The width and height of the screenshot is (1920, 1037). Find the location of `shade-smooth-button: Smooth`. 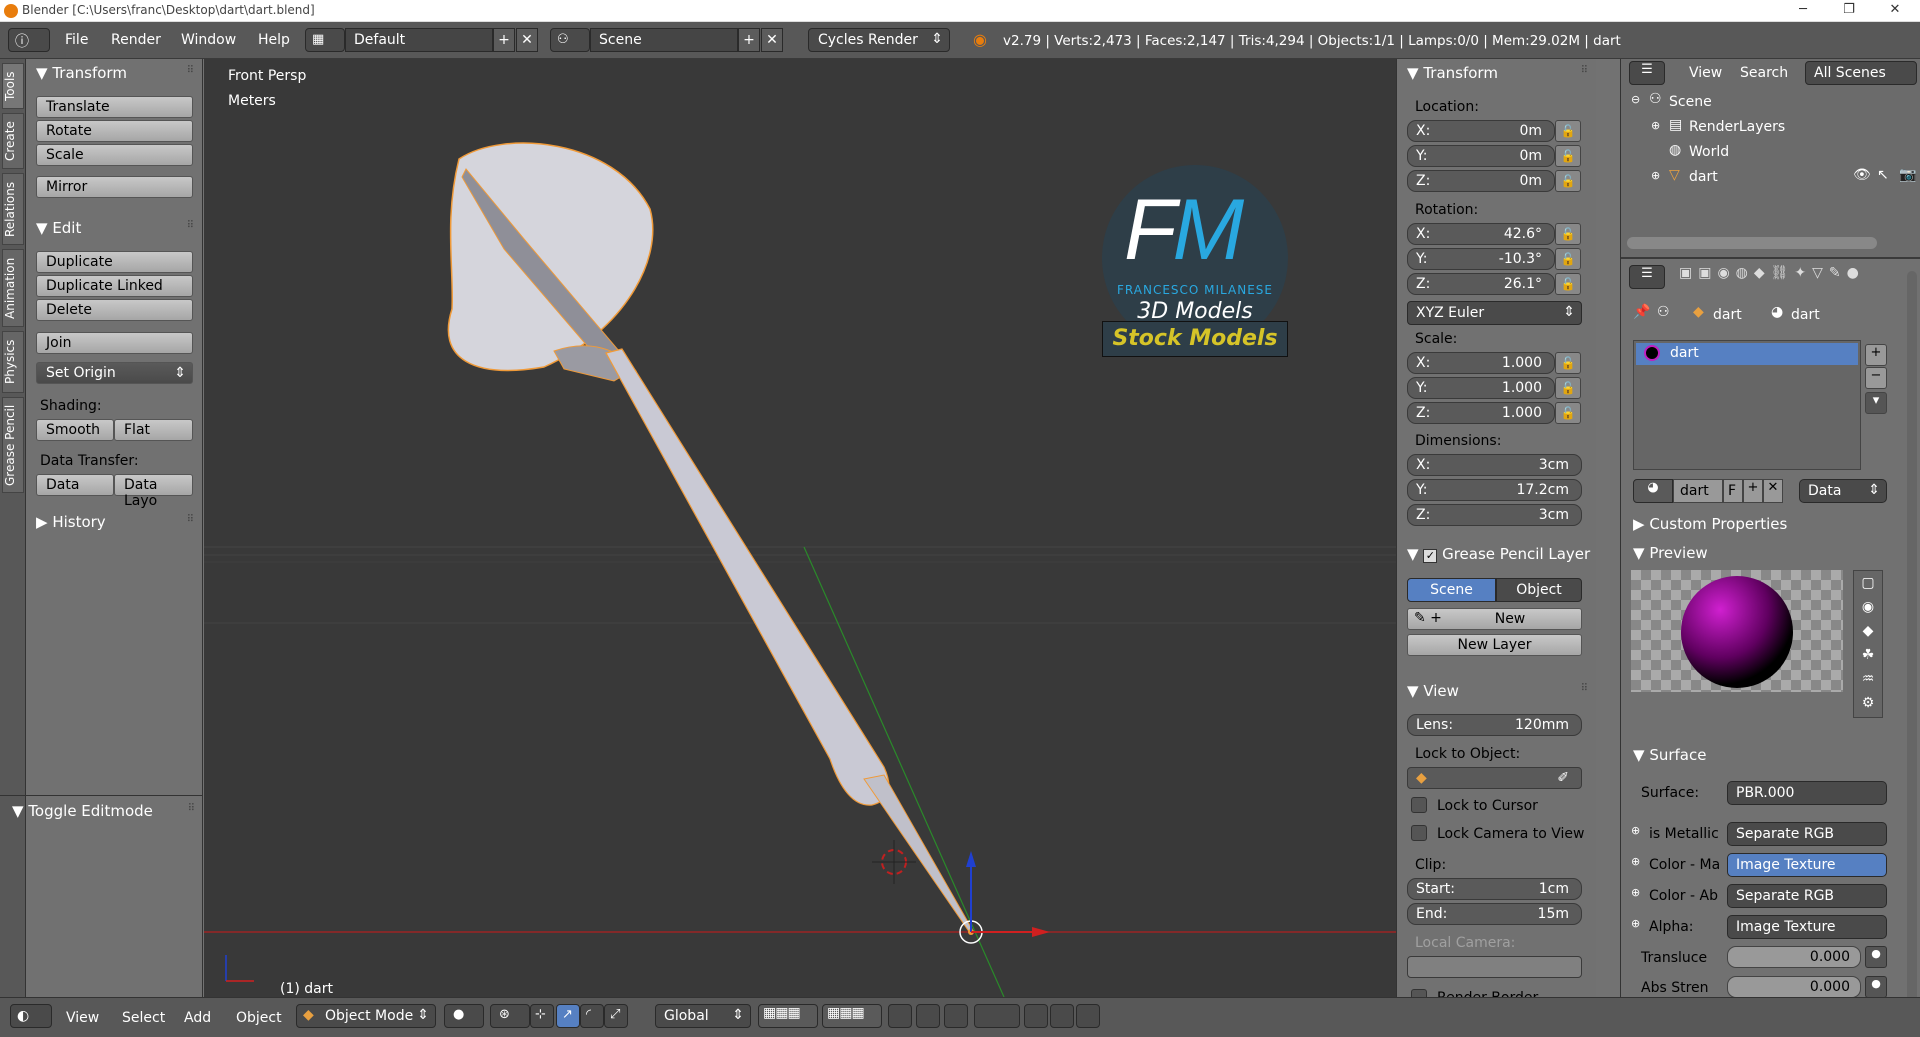

shade-smooth-button: Smooth is located at coordinates (75, 430).